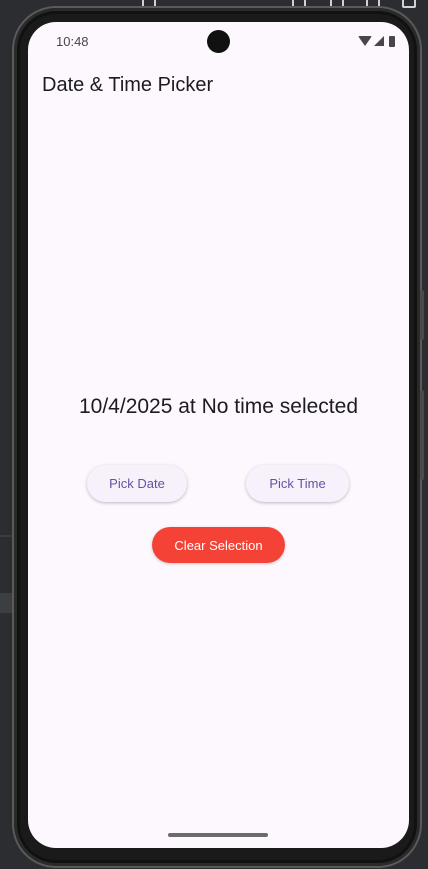  What do you see at coordinates (297, 483) in the screenshot?
I see `pick-time-button: Pick Time` at bounding box center [297, 483].